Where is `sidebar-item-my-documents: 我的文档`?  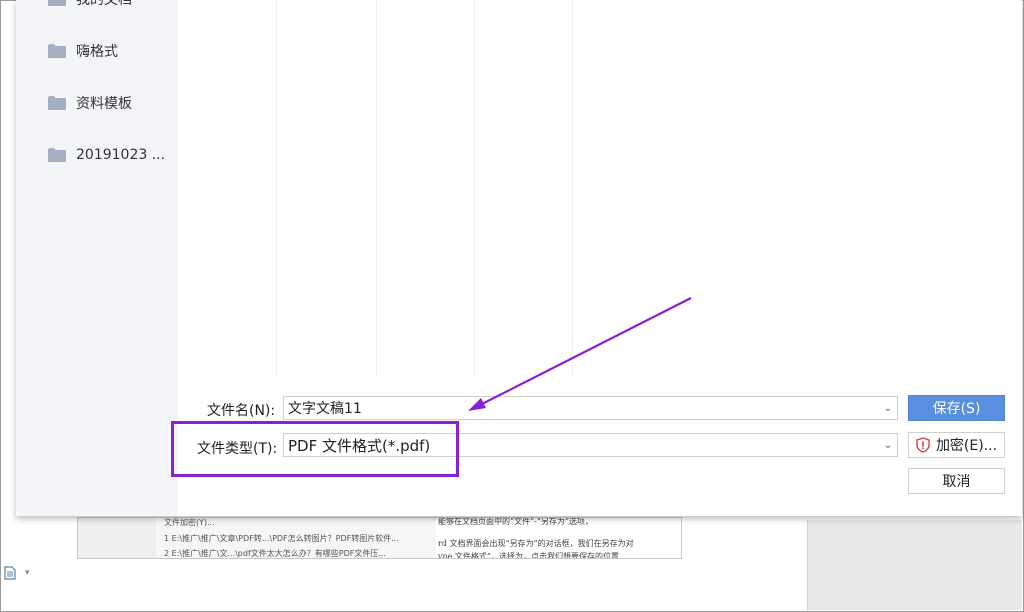 sidebar-item-my-documents: 我的文档 is located at coordinates (90, 5).